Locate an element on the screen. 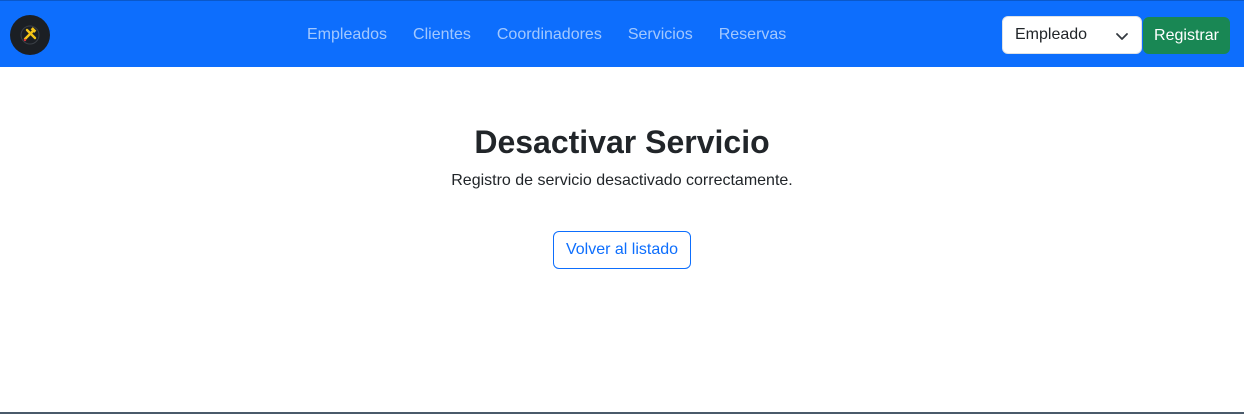  chevron-down-icon is located at coordinates (1122, 36).